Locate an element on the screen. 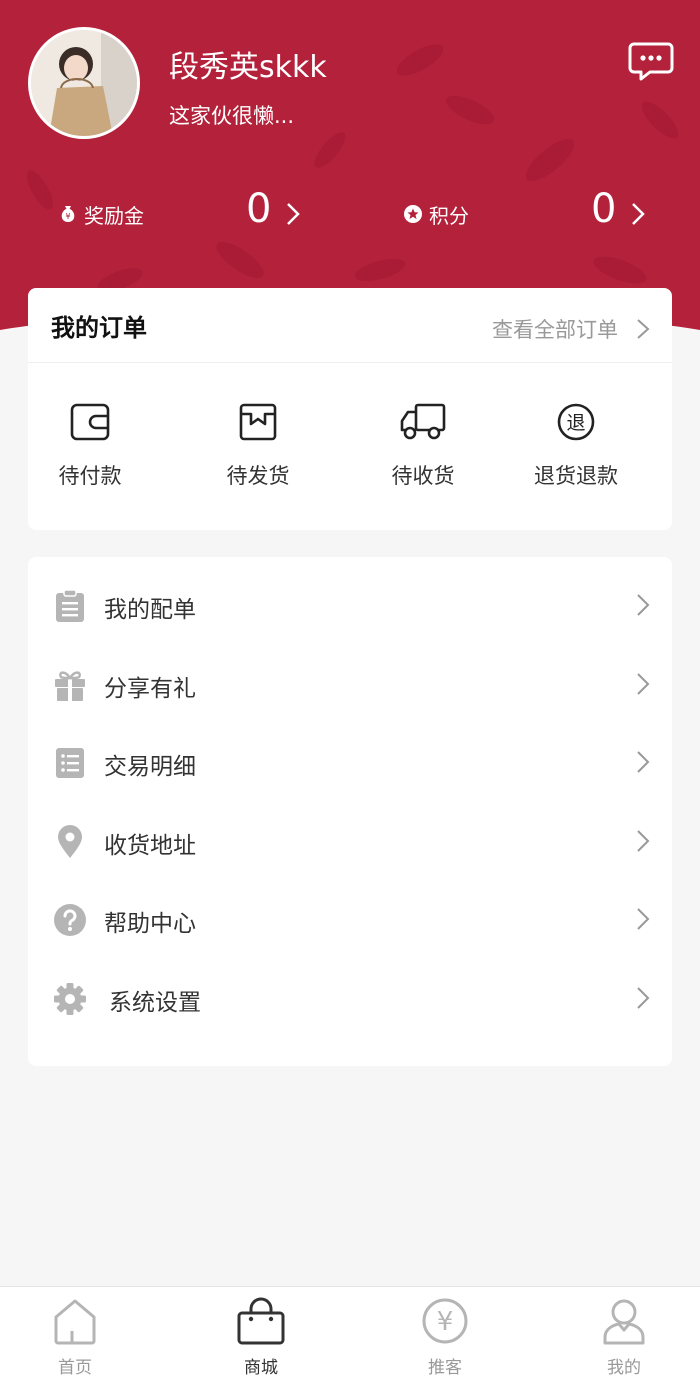 This screenshot has width=700, height=1378. menu-item-help-center: 帮助中心 is located at coordinates (350, 920).